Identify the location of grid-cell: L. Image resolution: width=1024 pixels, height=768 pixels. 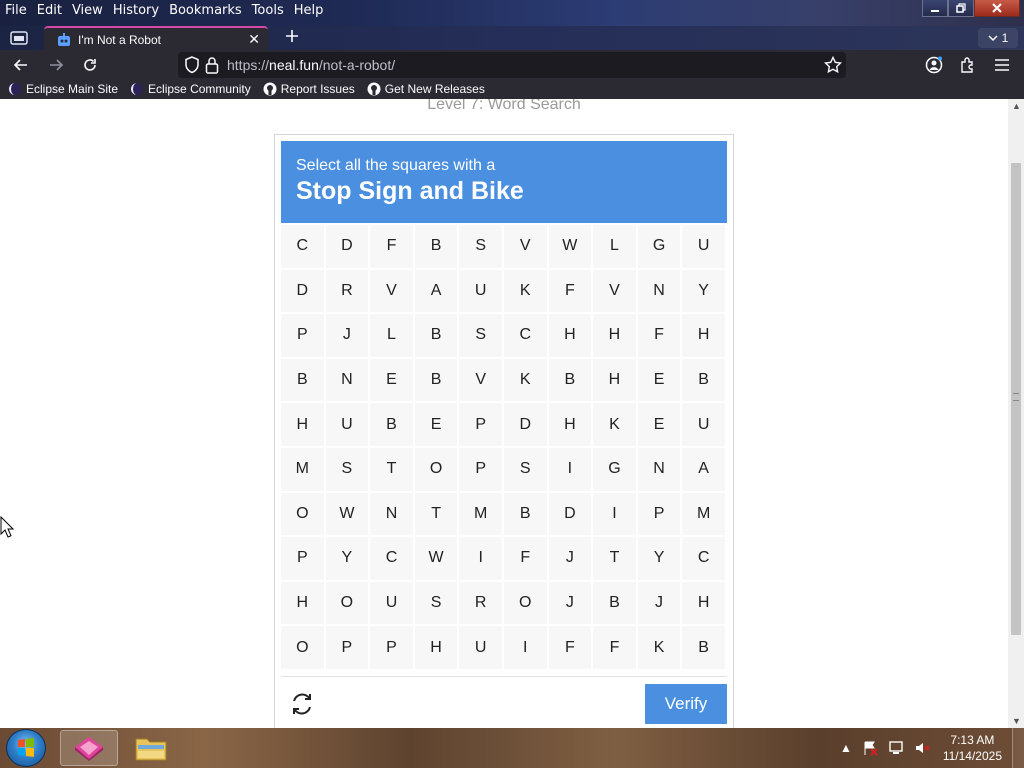
(391, 335).